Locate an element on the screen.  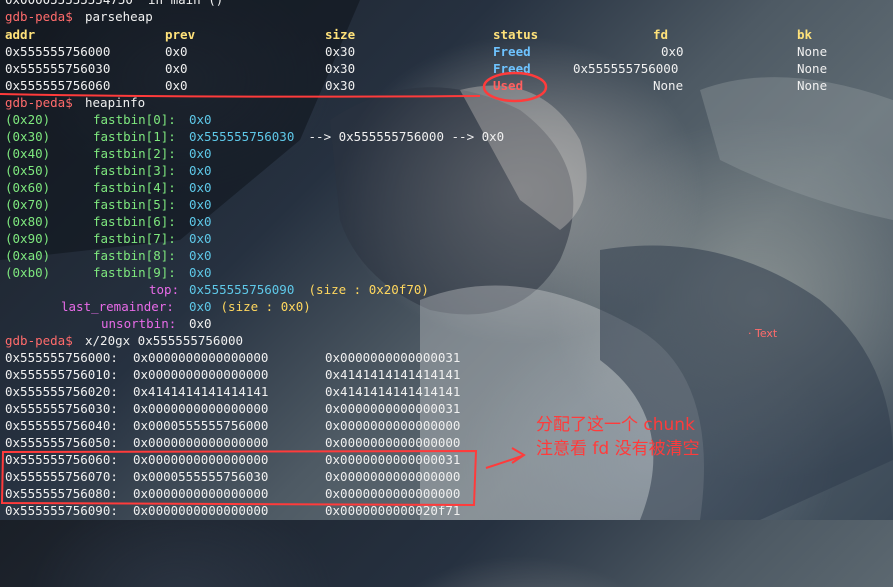
command-line-parseheap: gdb-peda$ parseheap is located at coordinates (79, 16).